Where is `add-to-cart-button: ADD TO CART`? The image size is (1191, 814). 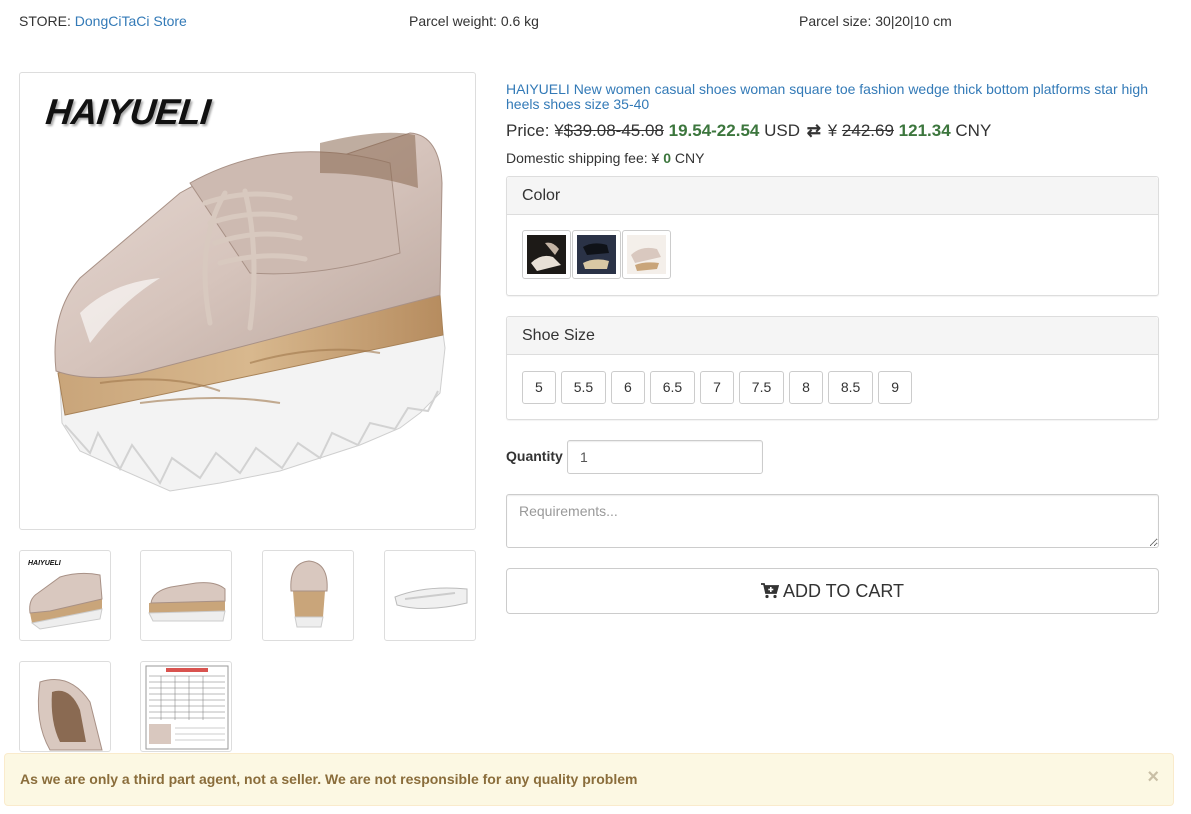 add-to-cart-button: ADD TO CART is located at coordinates (832, 591).